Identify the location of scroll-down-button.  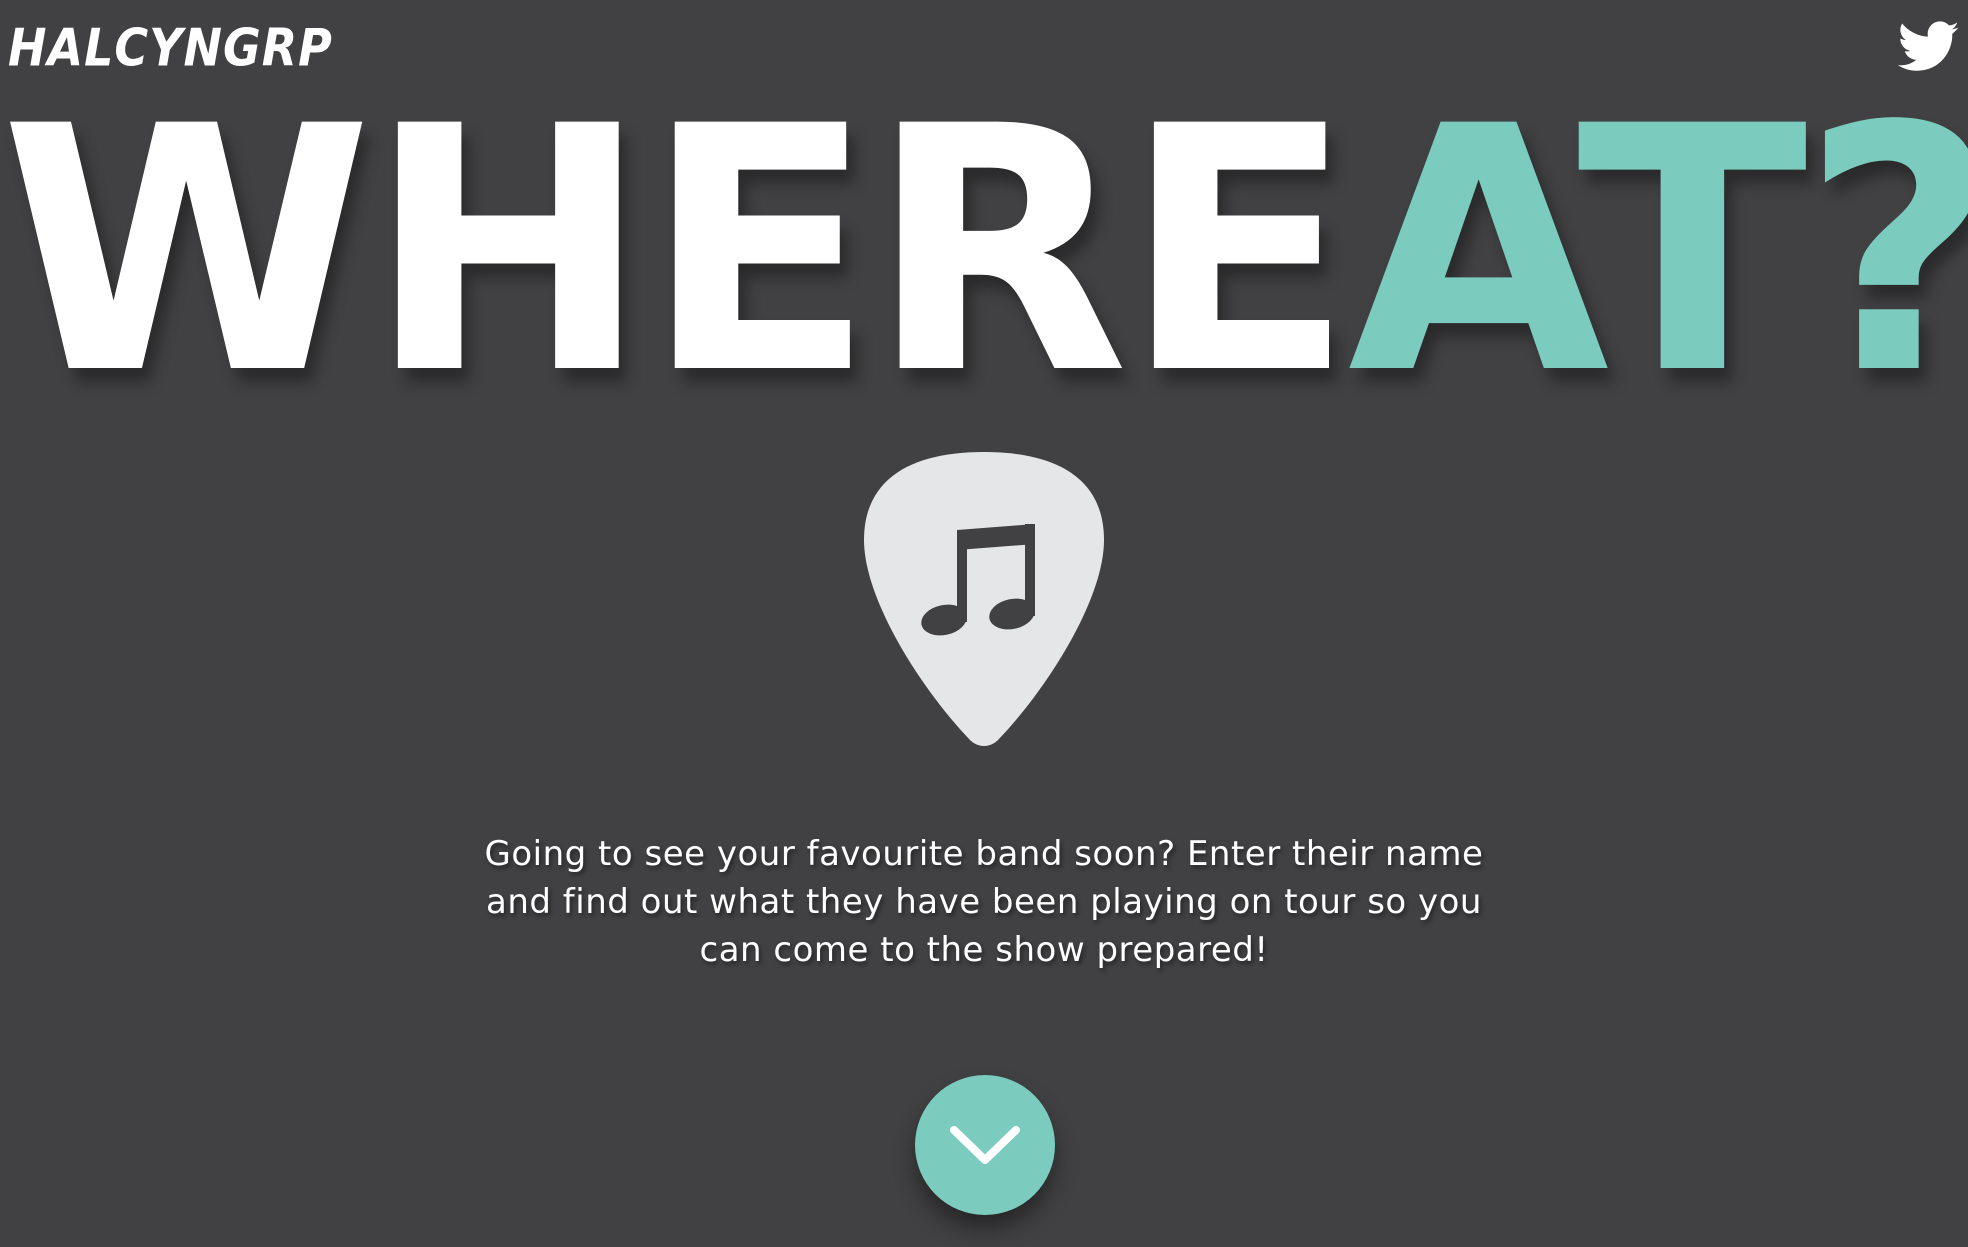
(985, 1145).